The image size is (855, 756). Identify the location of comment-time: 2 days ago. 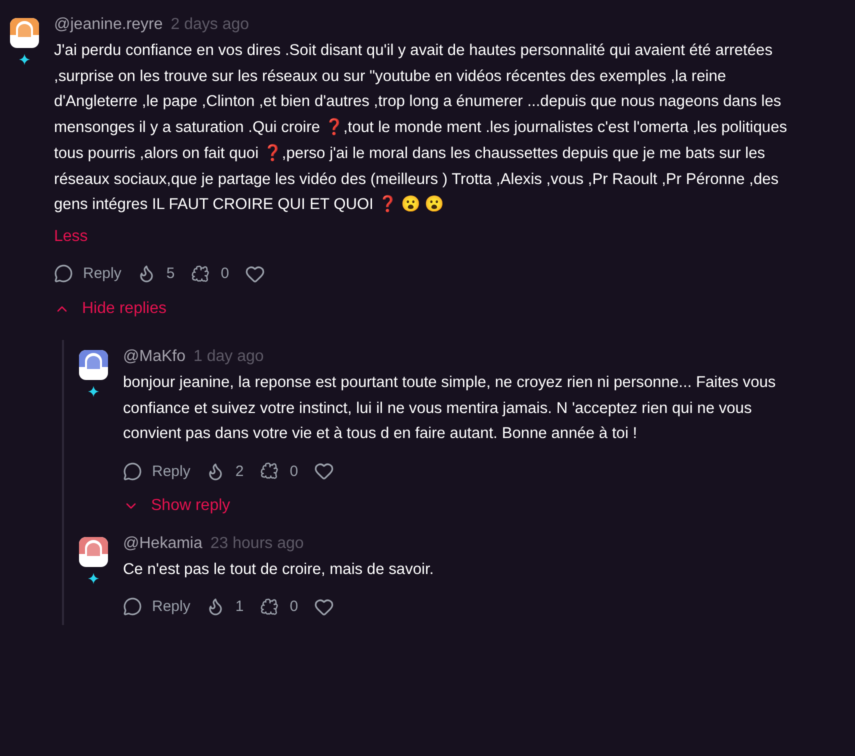
(210, 25).